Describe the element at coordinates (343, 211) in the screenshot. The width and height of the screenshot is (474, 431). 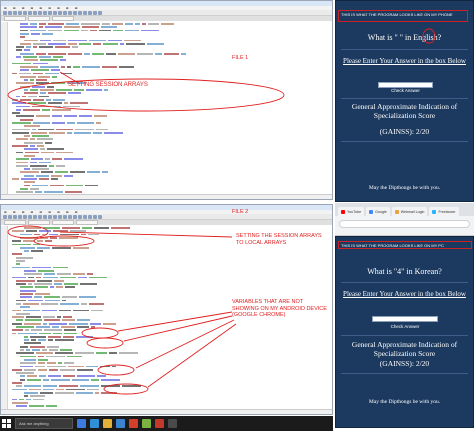
I see `youtube-icon` at that location.